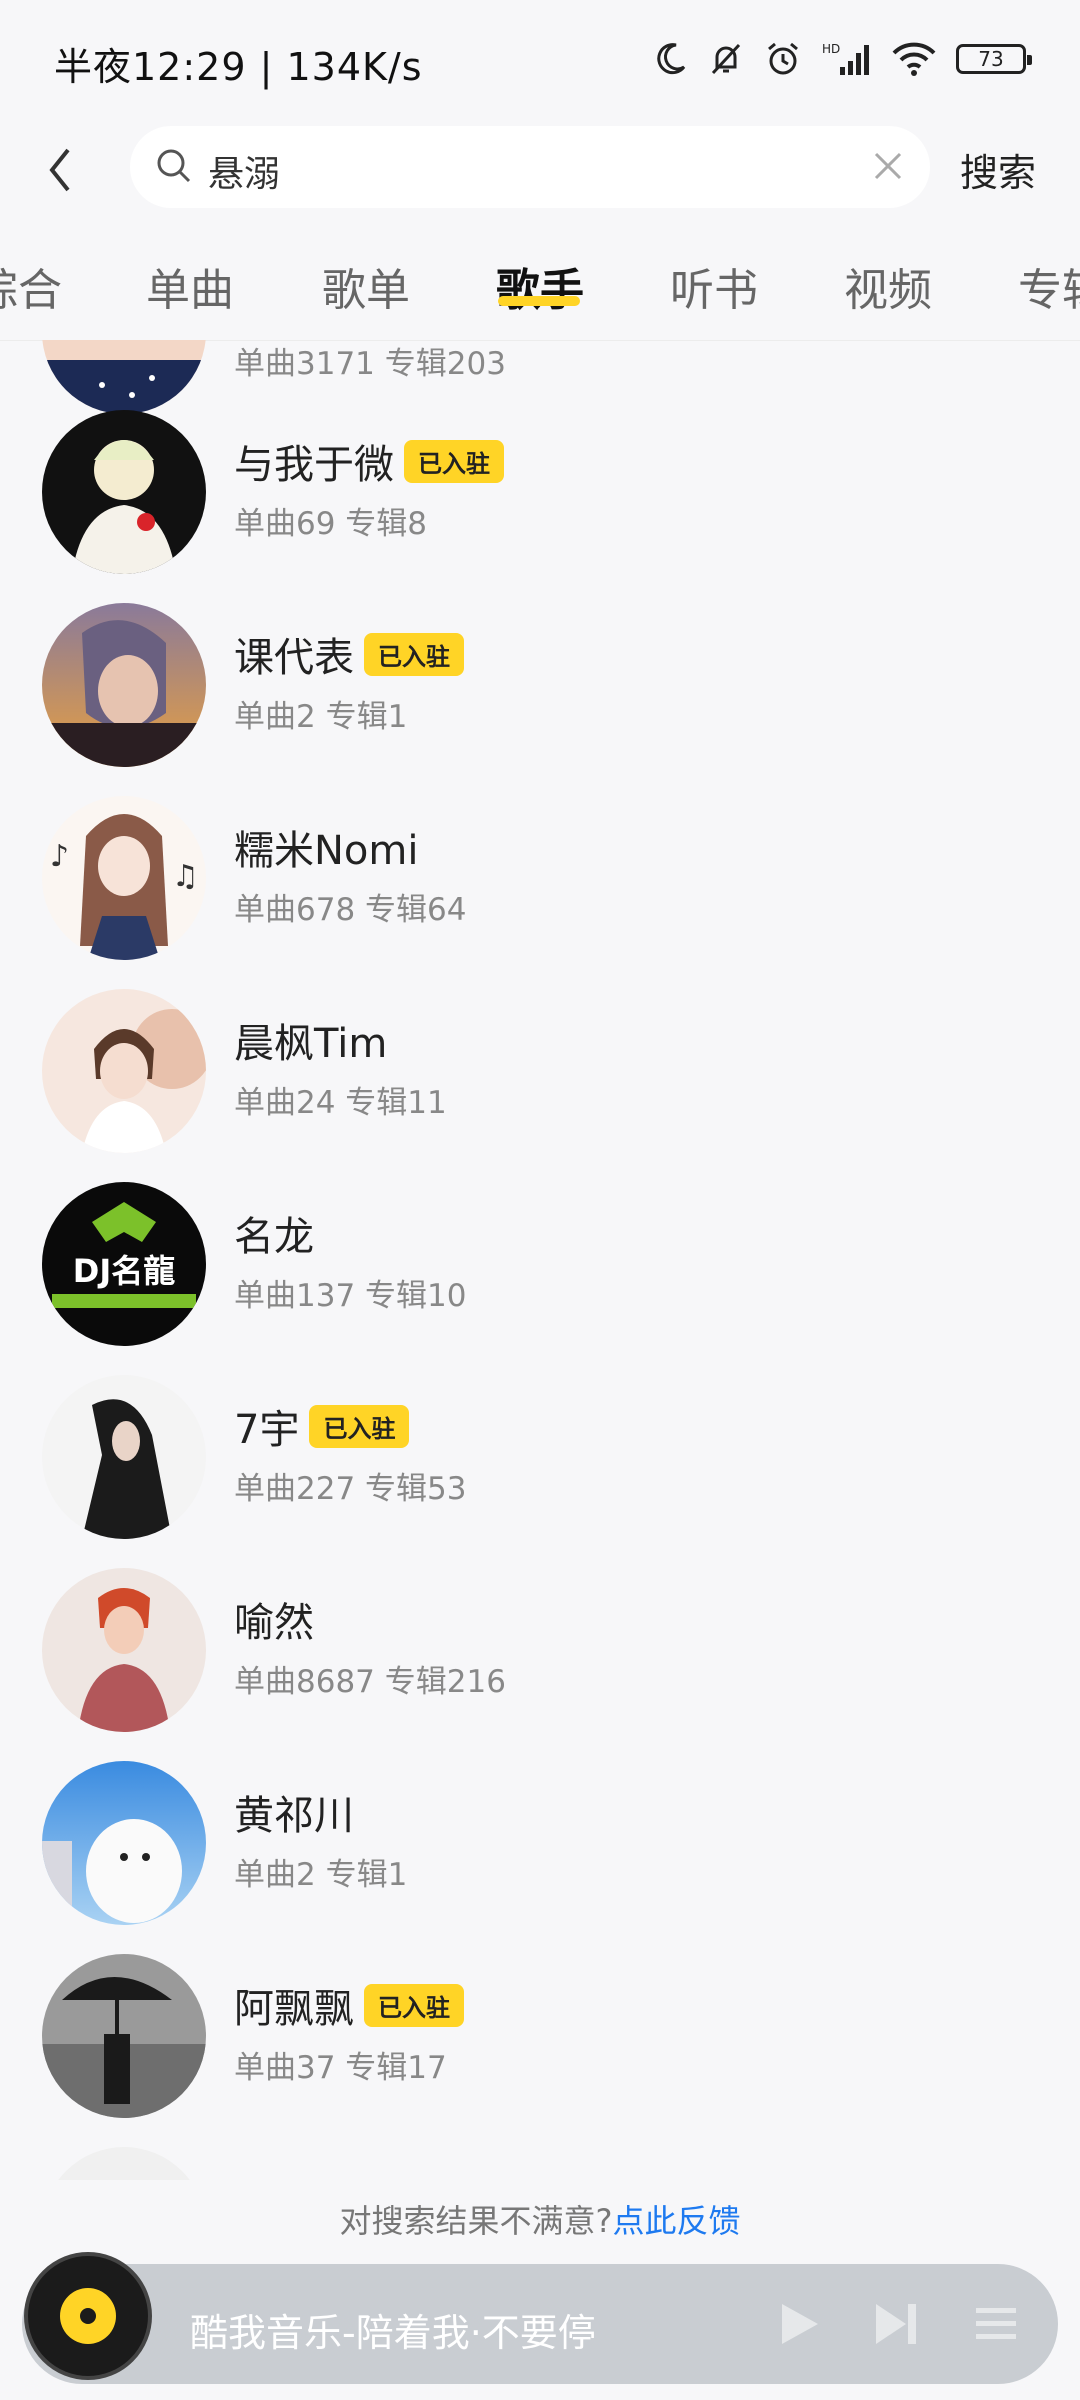 This screenshot has width=1080, height=2400. Describe the element at coordinates (326, 851) in the screenshot. I see `artist-name: 糯米Nomi` at that location.